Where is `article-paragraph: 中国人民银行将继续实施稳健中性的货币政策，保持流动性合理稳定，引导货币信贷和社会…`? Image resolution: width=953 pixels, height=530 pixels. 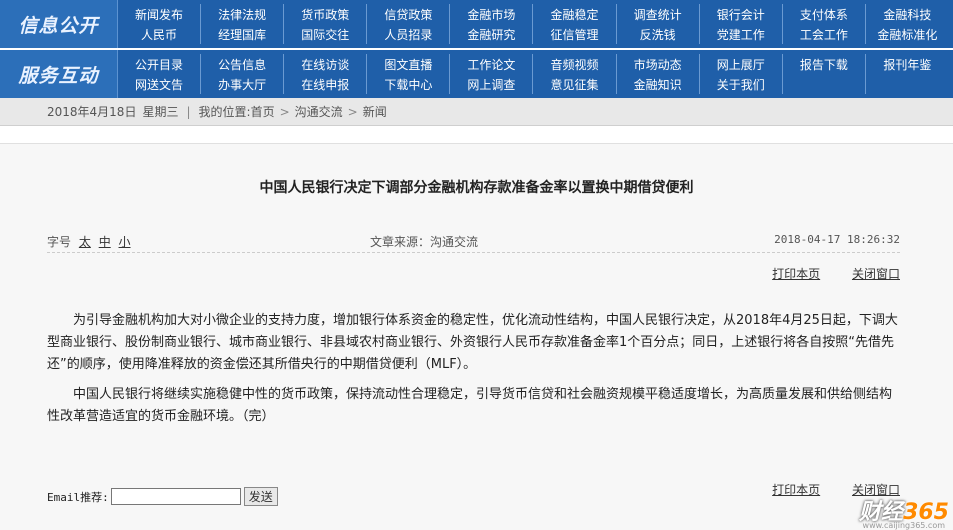 article-paragraph: 中国人民银行将继续实施稳健中性的货币政策，保持流动性合理稳定，引导货币信贷和社会… is located at coordinates (470, 405).